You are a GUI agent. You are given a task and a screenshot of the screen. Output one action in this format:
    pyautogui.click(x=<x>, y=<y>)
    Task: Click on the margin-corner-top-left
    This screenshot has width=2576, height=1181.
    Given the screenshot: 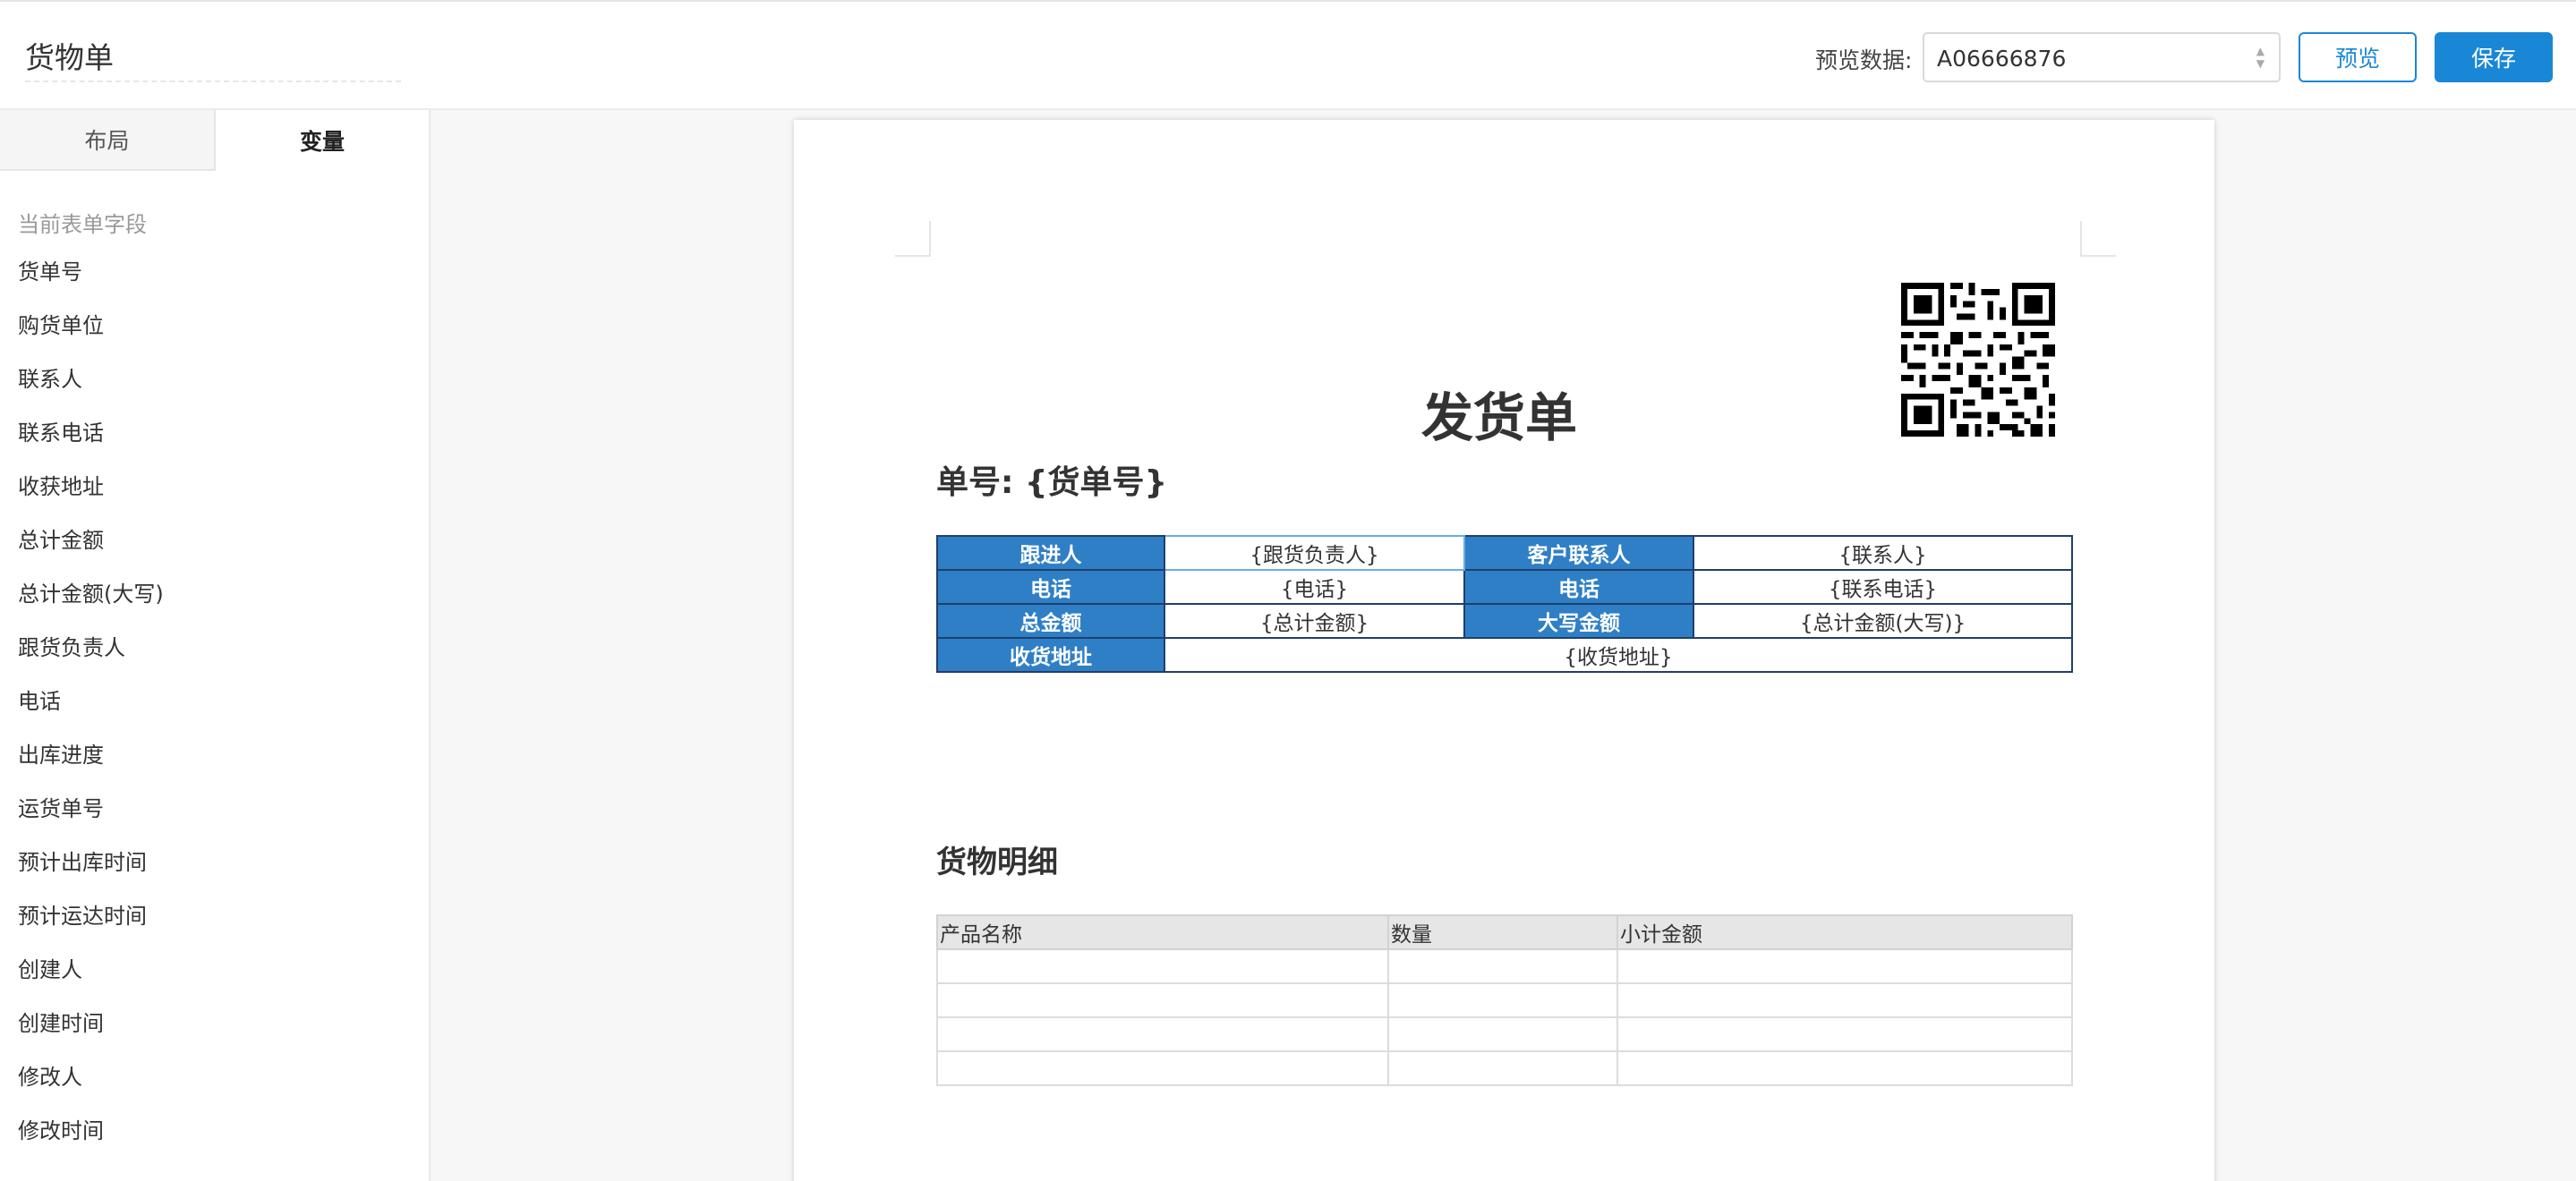 What is the action you would take?
    pyautogui.click(x=913, y=239)
    